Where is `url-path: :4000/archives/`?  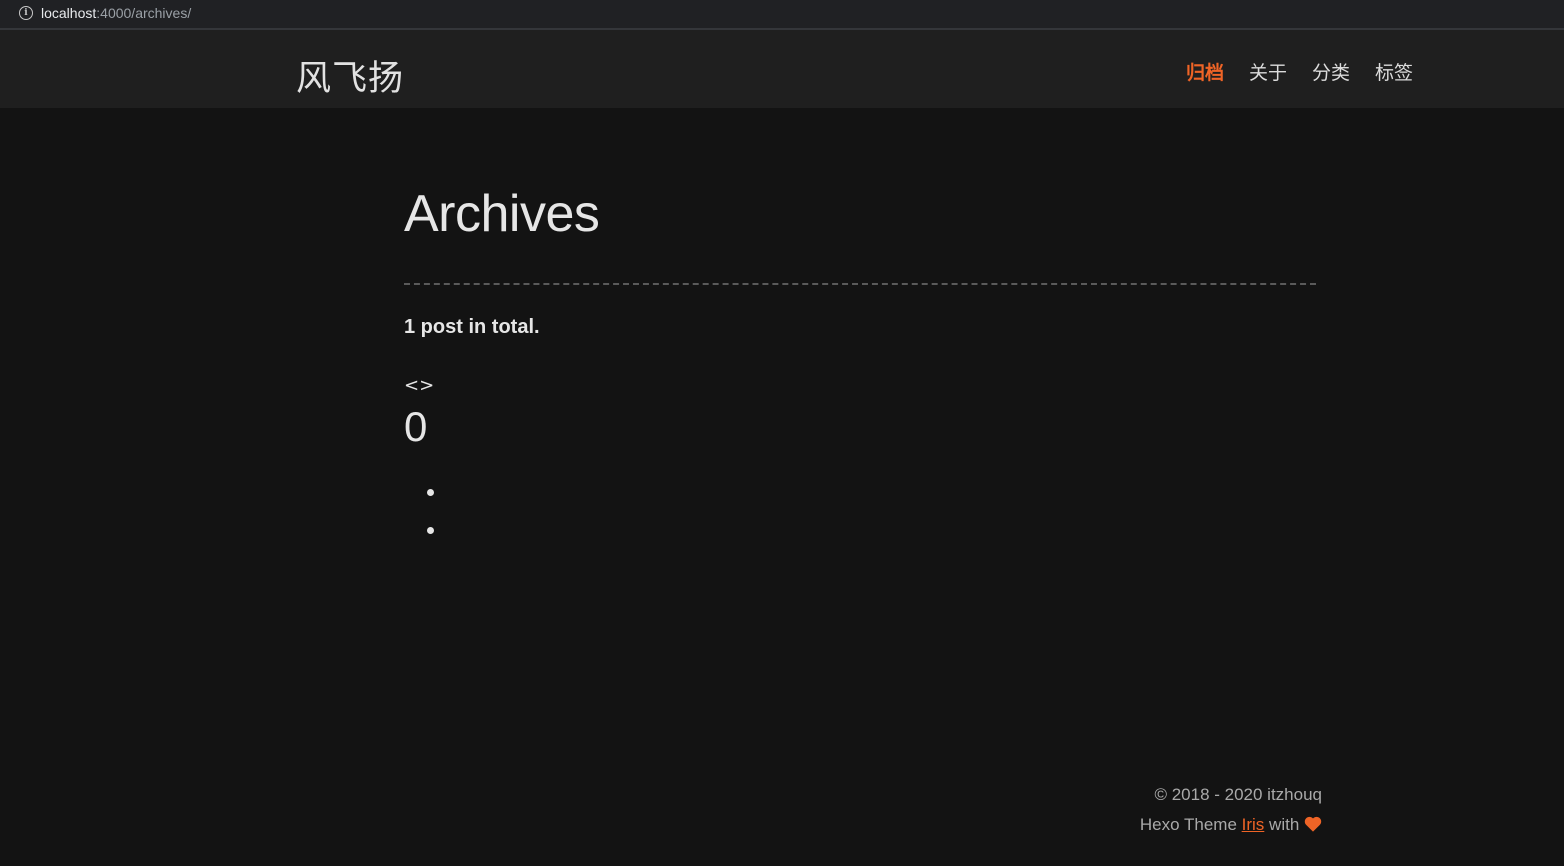 url-path: :4000/archives/ is located at coordinates (144, 13).